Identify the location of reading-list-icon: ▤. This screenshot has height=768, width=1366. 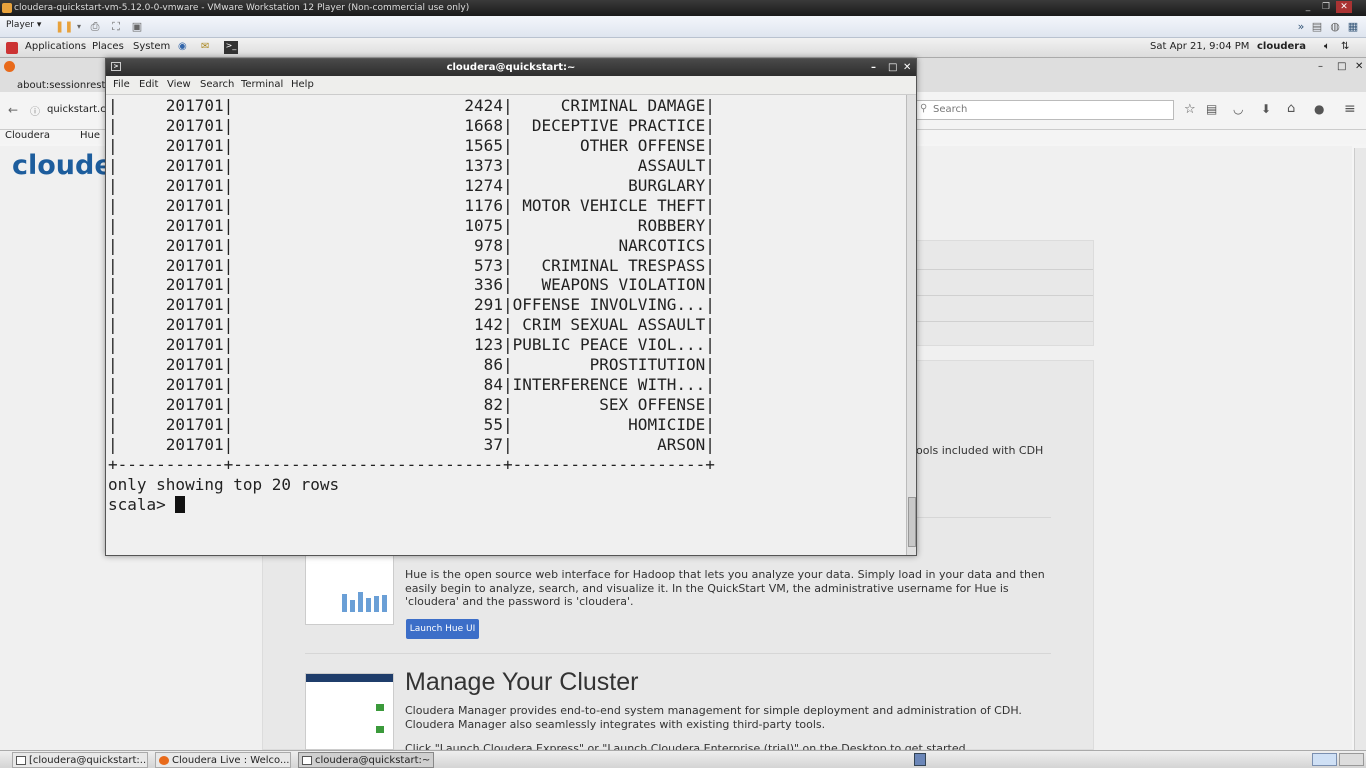
(1211, 109).